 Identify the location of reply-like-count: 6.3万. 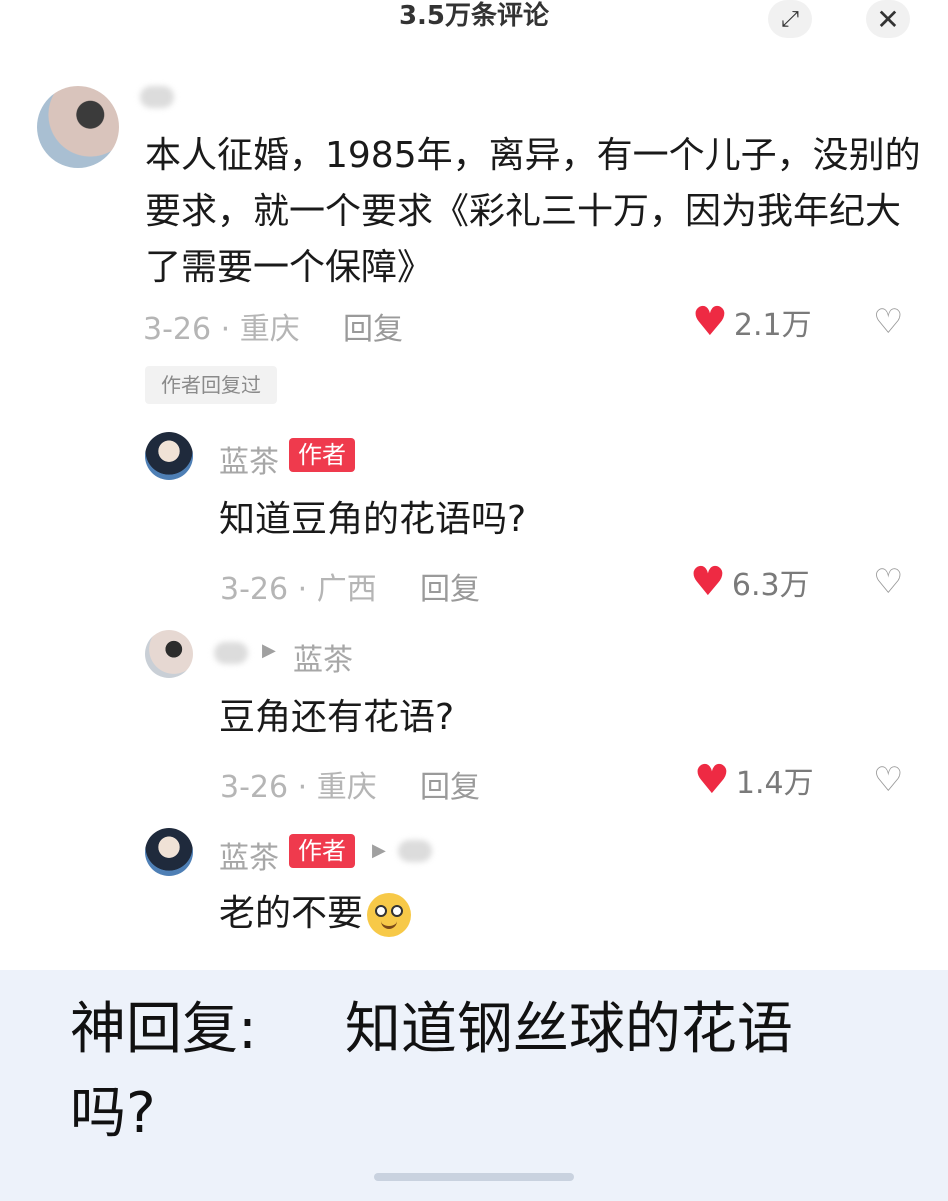
(770, 585).